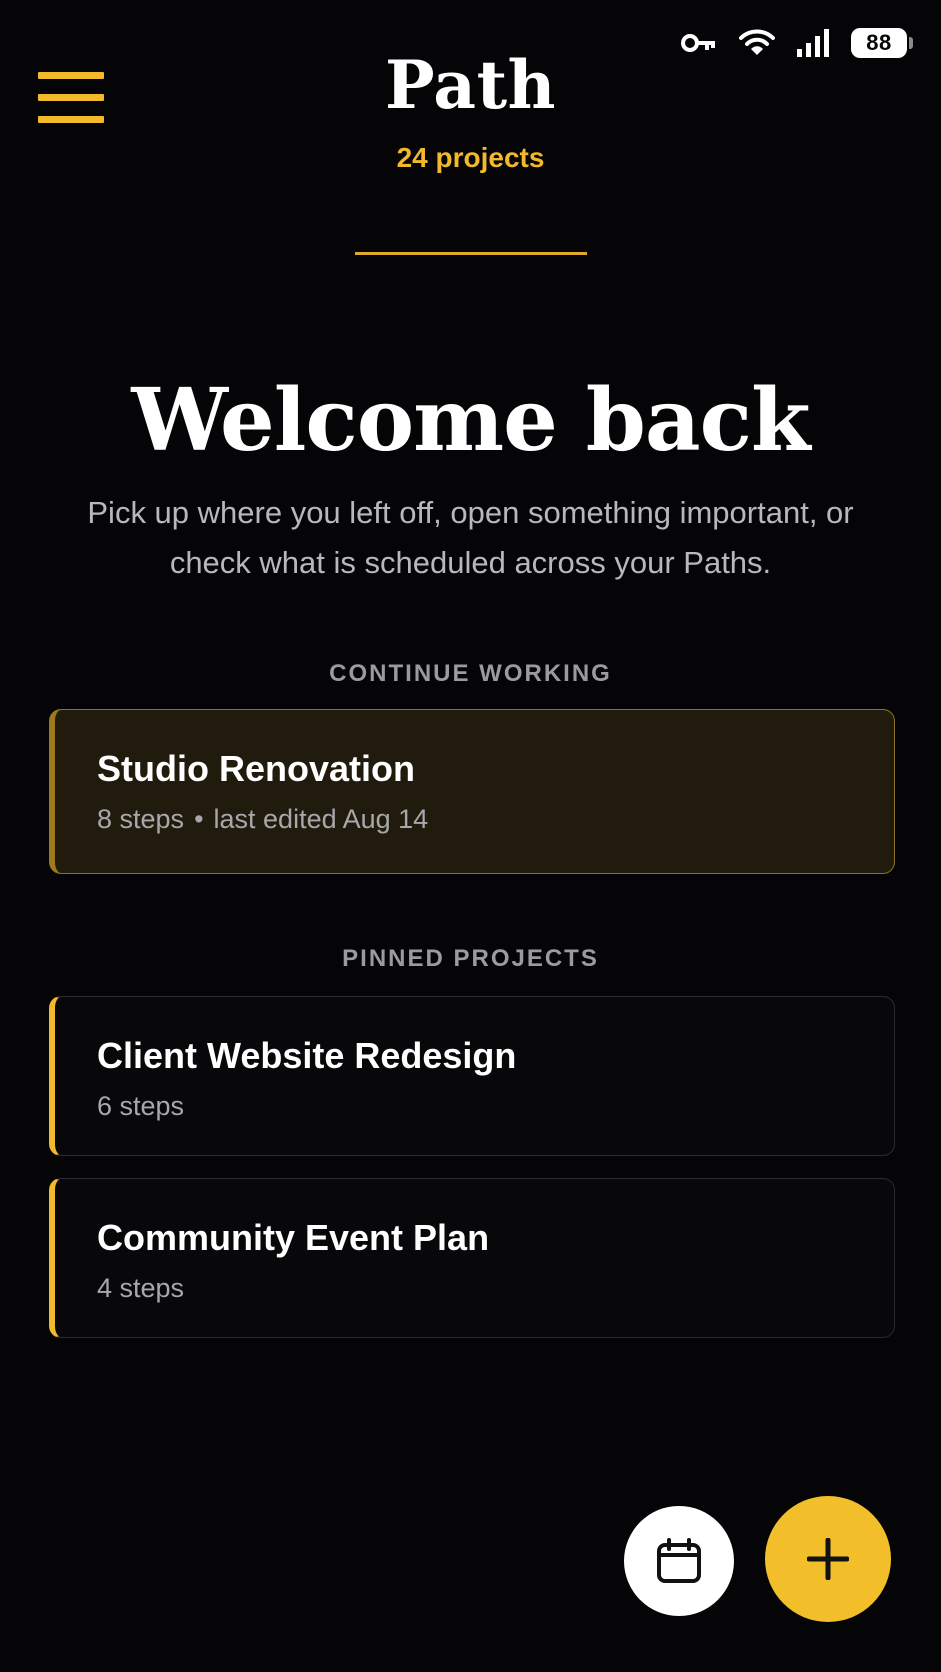 This screenshot has width=941, height=1672. I want to click on welcome-heading: Welcome back, so click(470, 420).